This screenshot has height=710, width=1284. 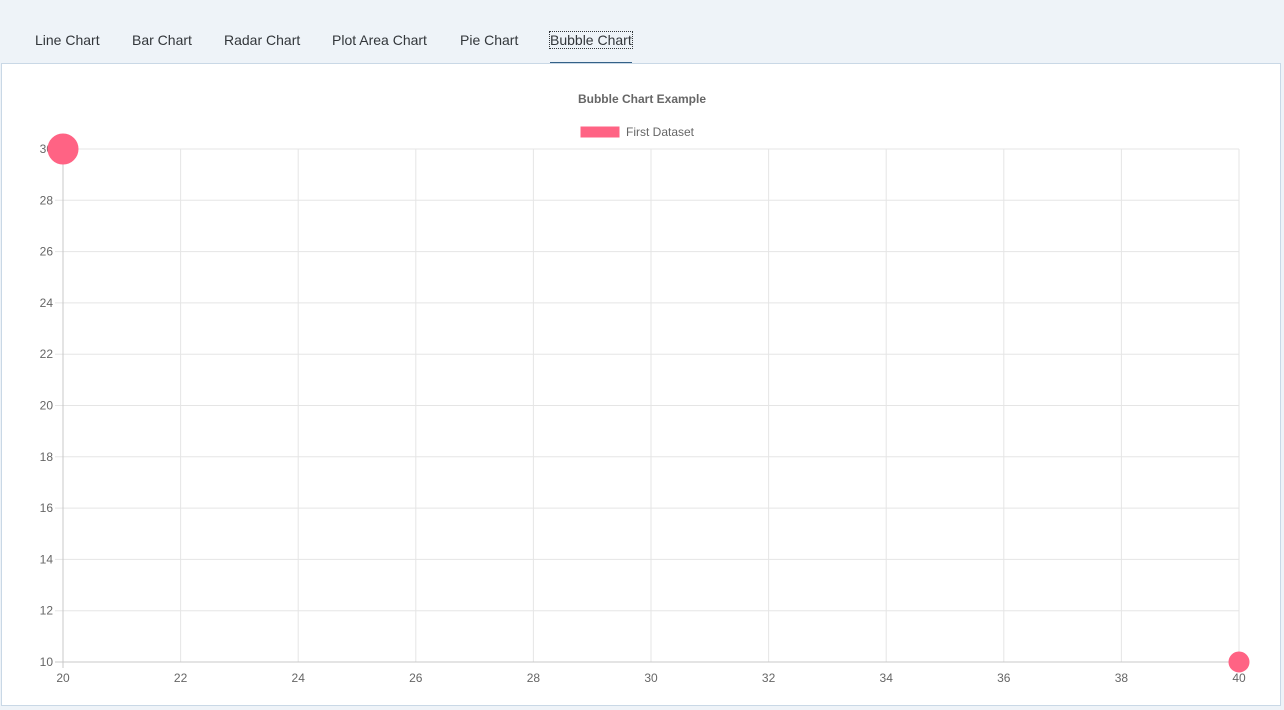 I want to click on y-tick-label: 16, so click(x=47, y=508).